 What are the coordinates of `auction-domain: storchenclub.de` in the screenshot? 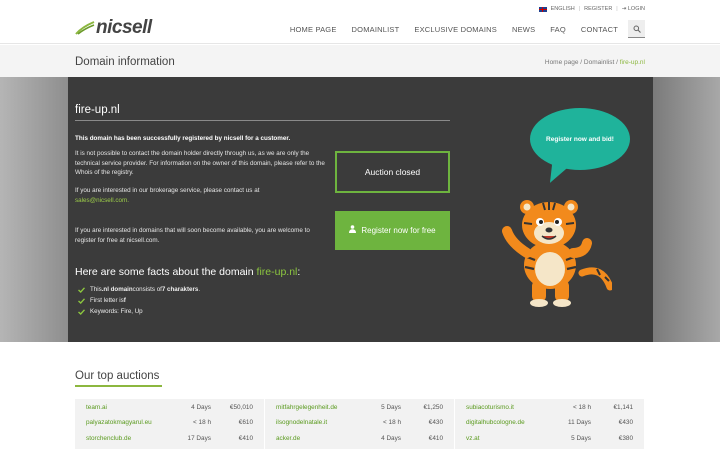 It's located at (128, 438).